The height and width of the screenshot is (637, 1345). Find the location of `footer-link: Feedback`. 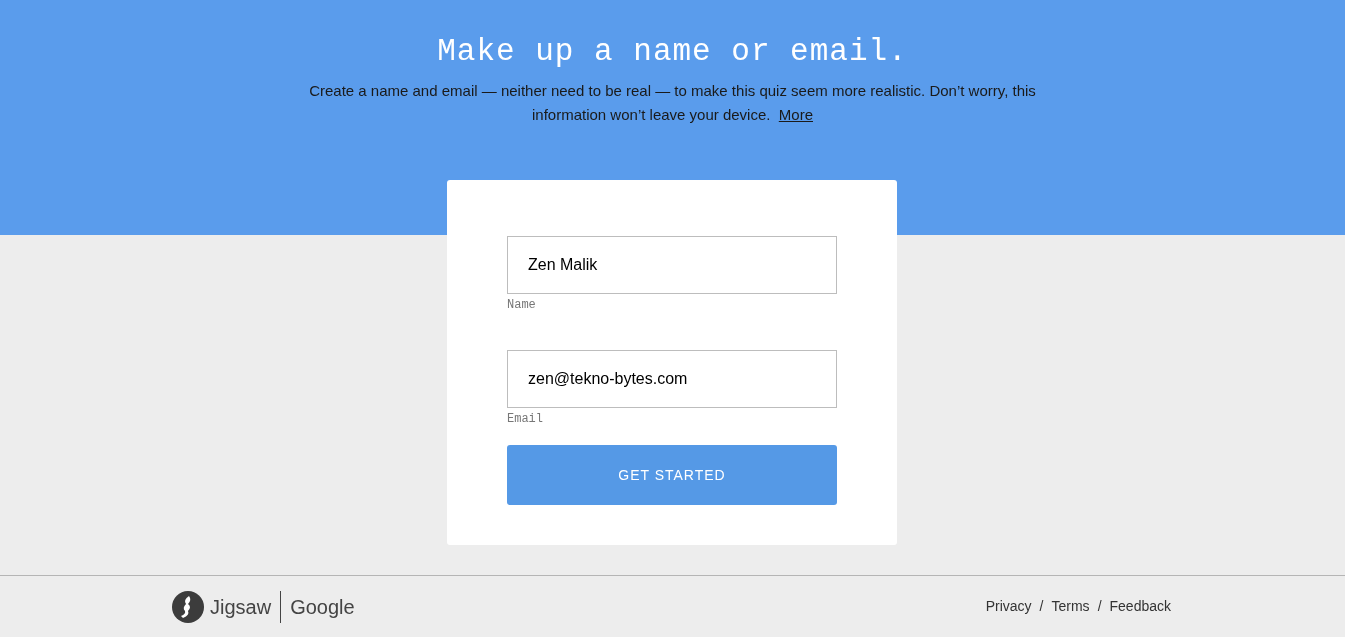

footer-link: Feedback is located at coordinates (1140, 606).